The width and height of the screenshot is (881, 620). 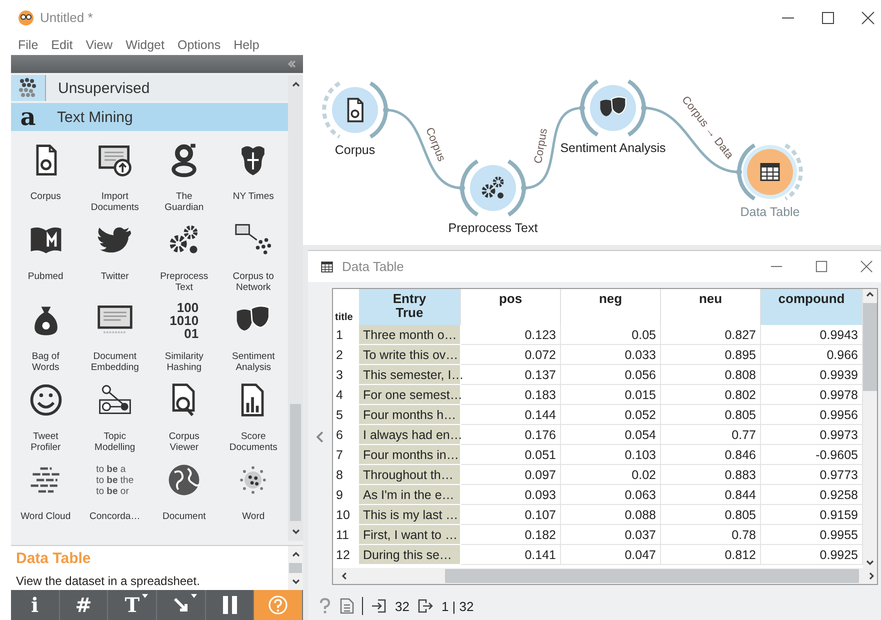 I want to click on widget-label: Similarity Hashing, so click(x=184, y=362).